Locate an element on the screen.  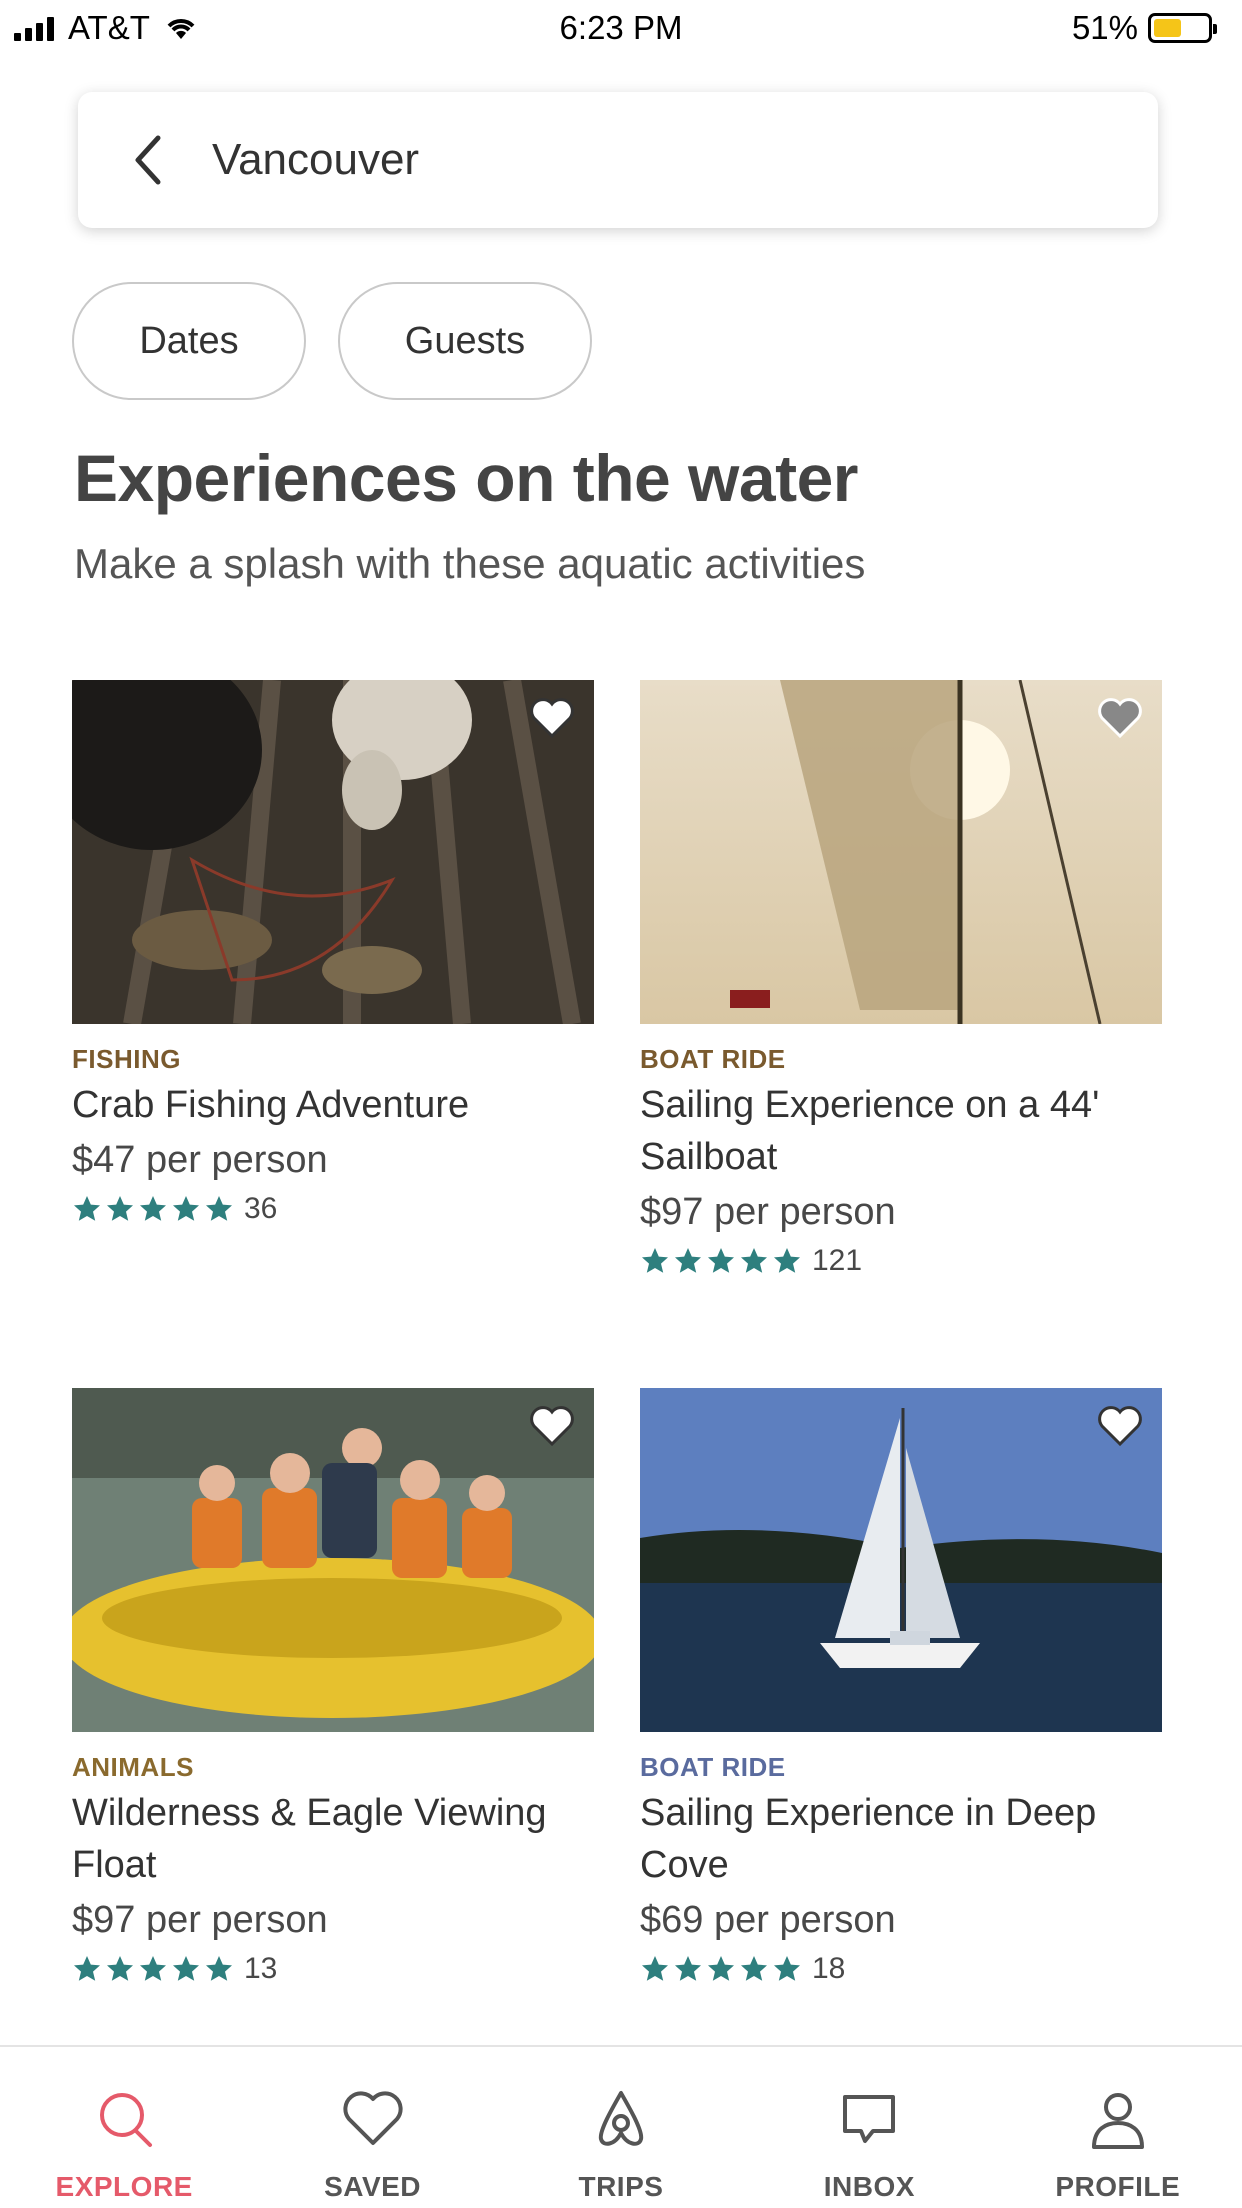
tab-trips: TRIPS is located at coordinates (621, 2127).